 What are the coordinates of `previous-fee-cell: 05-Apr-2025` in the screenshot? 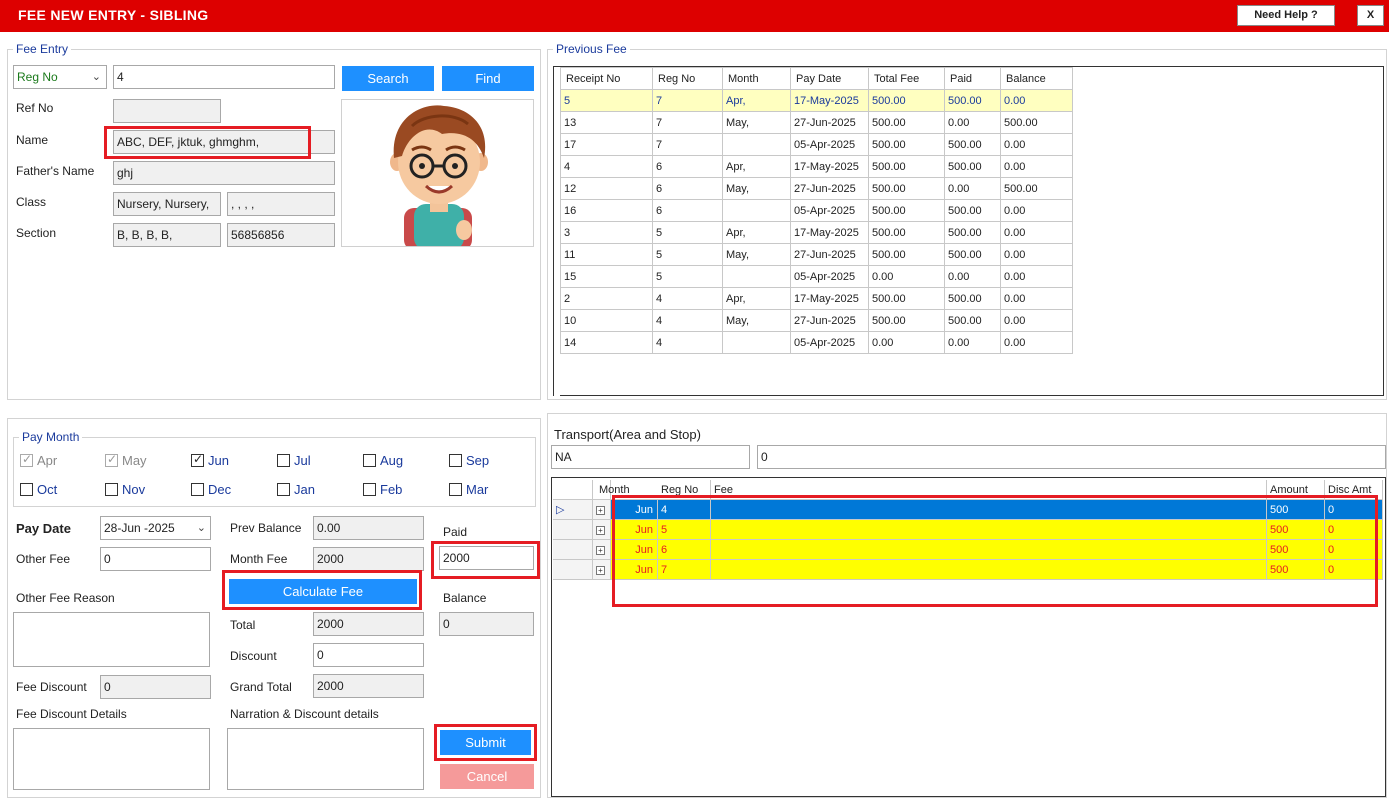 It's located at (829, 144).